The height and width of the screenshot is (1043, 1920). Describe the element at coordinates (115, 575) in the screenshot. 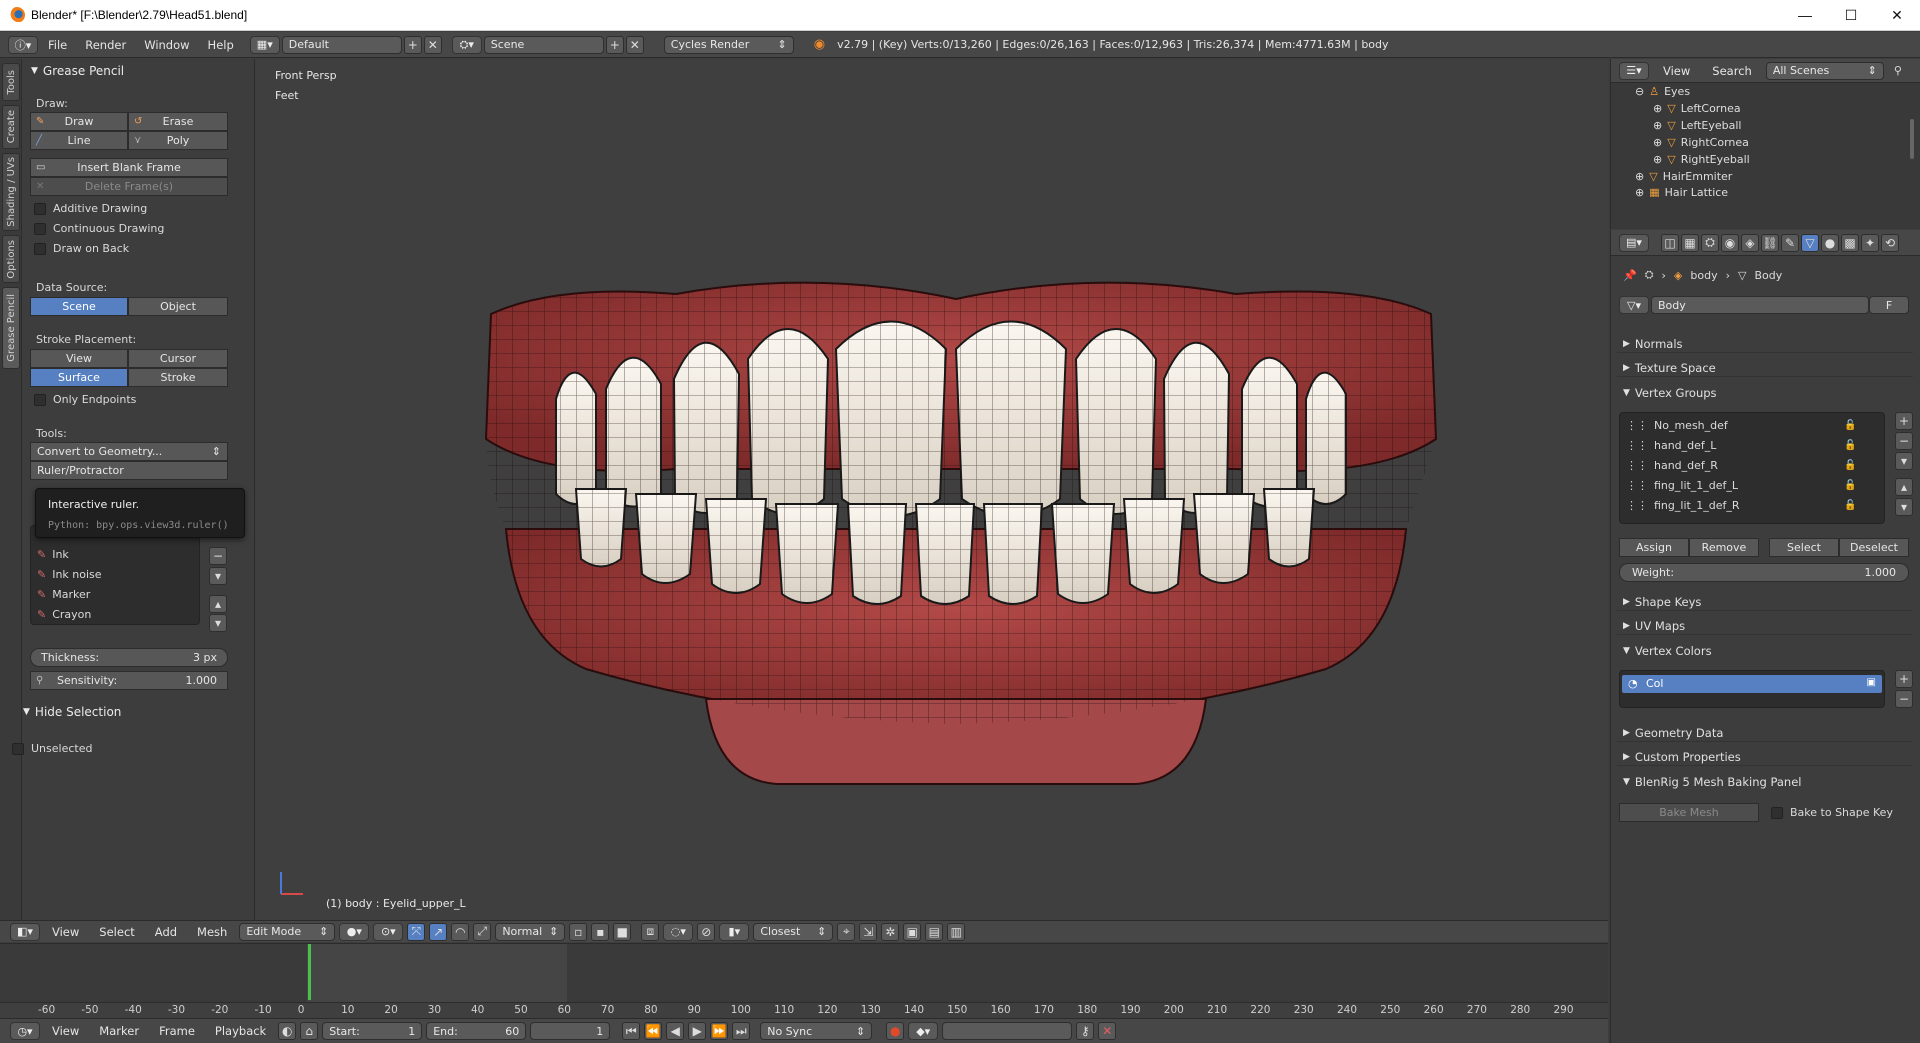

I see `brush-list: ✎Pencil ✎Ink ✎Ink noise ✎Marker ✎Crayon` at that location.